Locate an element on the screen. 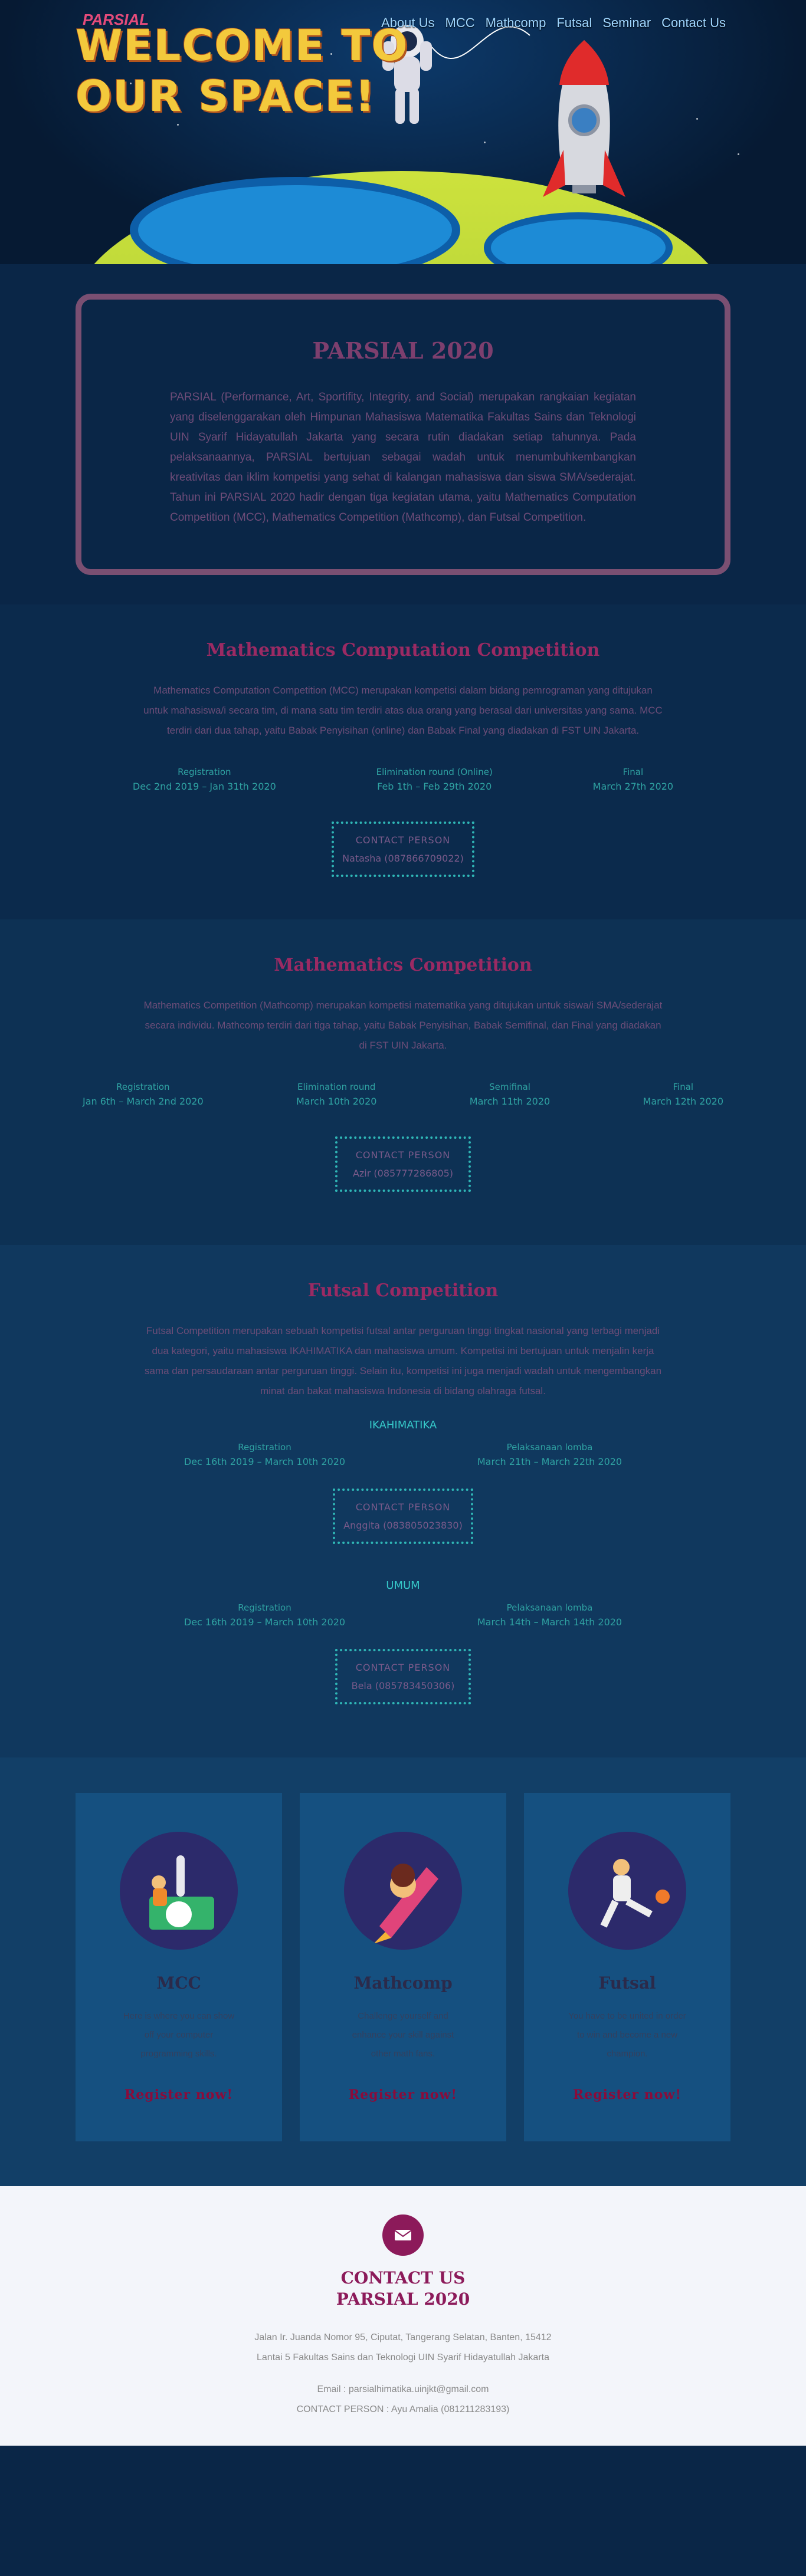  footer-title: CONTACT US PARSIAL 2020 is located at coordinates (403, 2289).